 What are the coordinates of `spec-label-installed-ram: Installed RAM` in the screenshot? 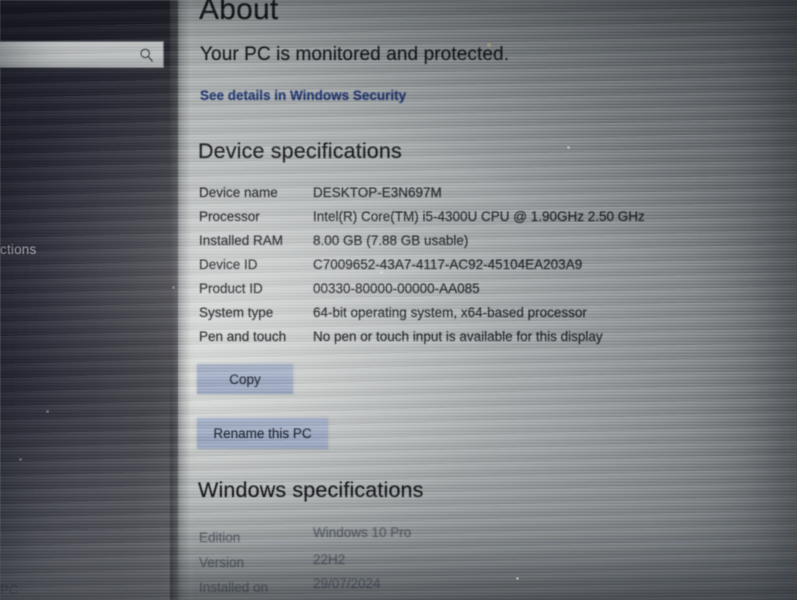 It's located at (241, 240).